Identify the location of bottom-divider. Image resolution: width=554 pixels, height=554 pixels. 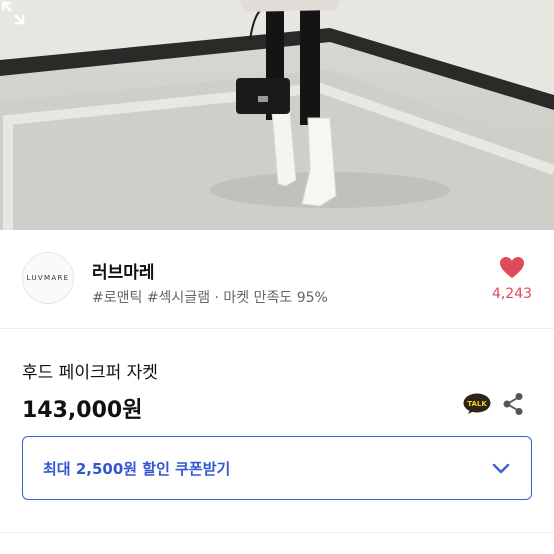
(277, 532).